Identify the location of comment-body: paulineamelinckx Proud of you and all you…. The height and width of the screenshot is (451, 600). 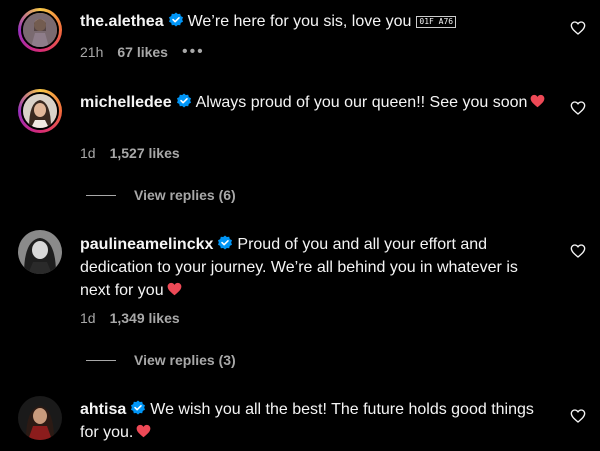
(315, 267).